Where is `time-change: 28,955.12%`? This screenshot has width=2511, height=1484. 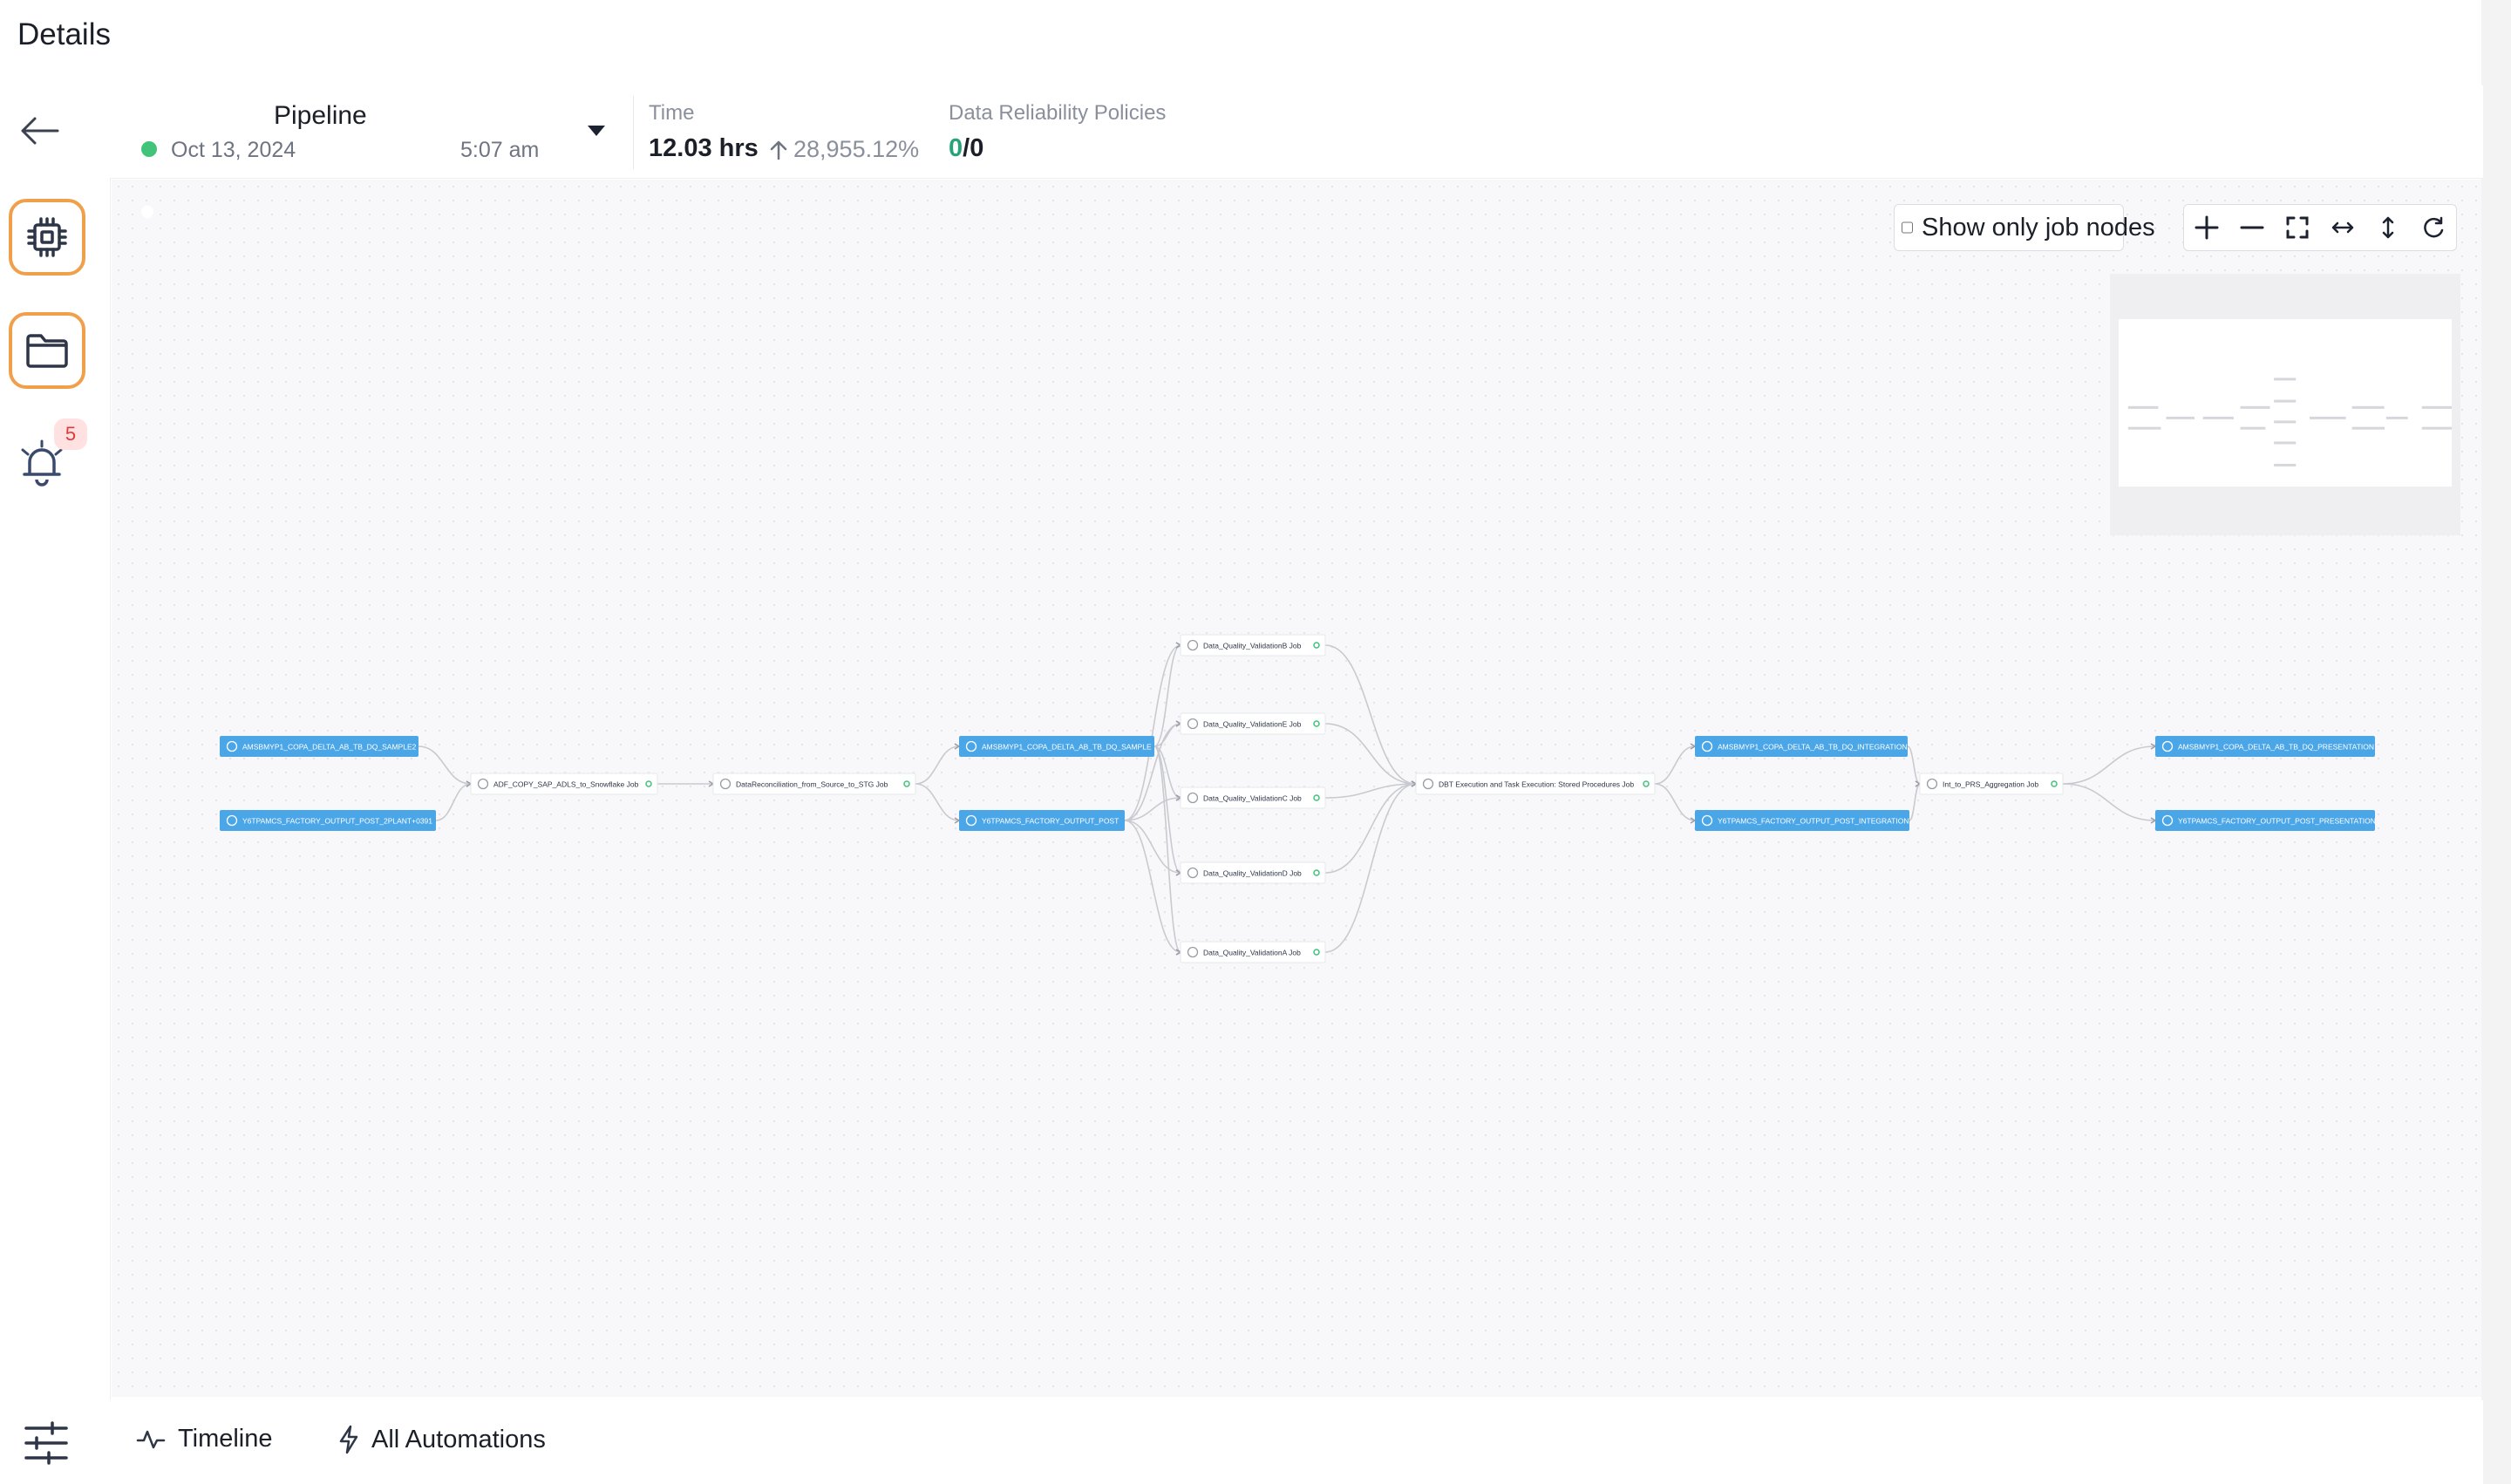 time-change: 28,955.12% is located at coordinates (844, 149).